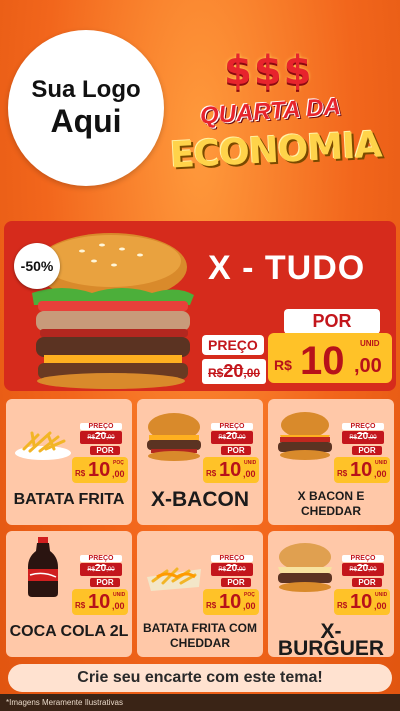 The height and width of the screenshot is (711, 400). Describe the element at coordinates (331, 503) in the screenshot. I see `product-name: X BACON E CHEDDAR` at that location.